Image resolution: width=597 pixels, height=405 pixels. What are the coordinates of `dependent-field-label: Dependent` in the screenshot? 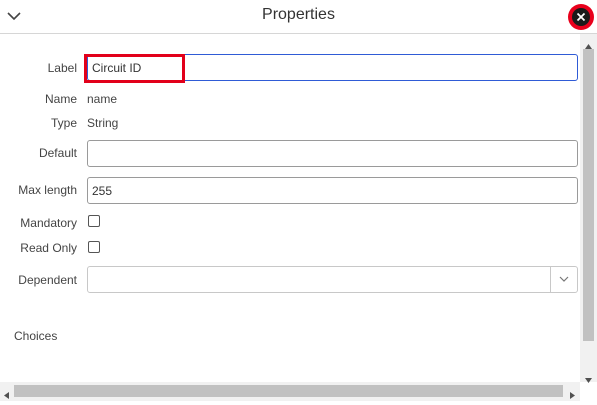 It's located at (47, 280).